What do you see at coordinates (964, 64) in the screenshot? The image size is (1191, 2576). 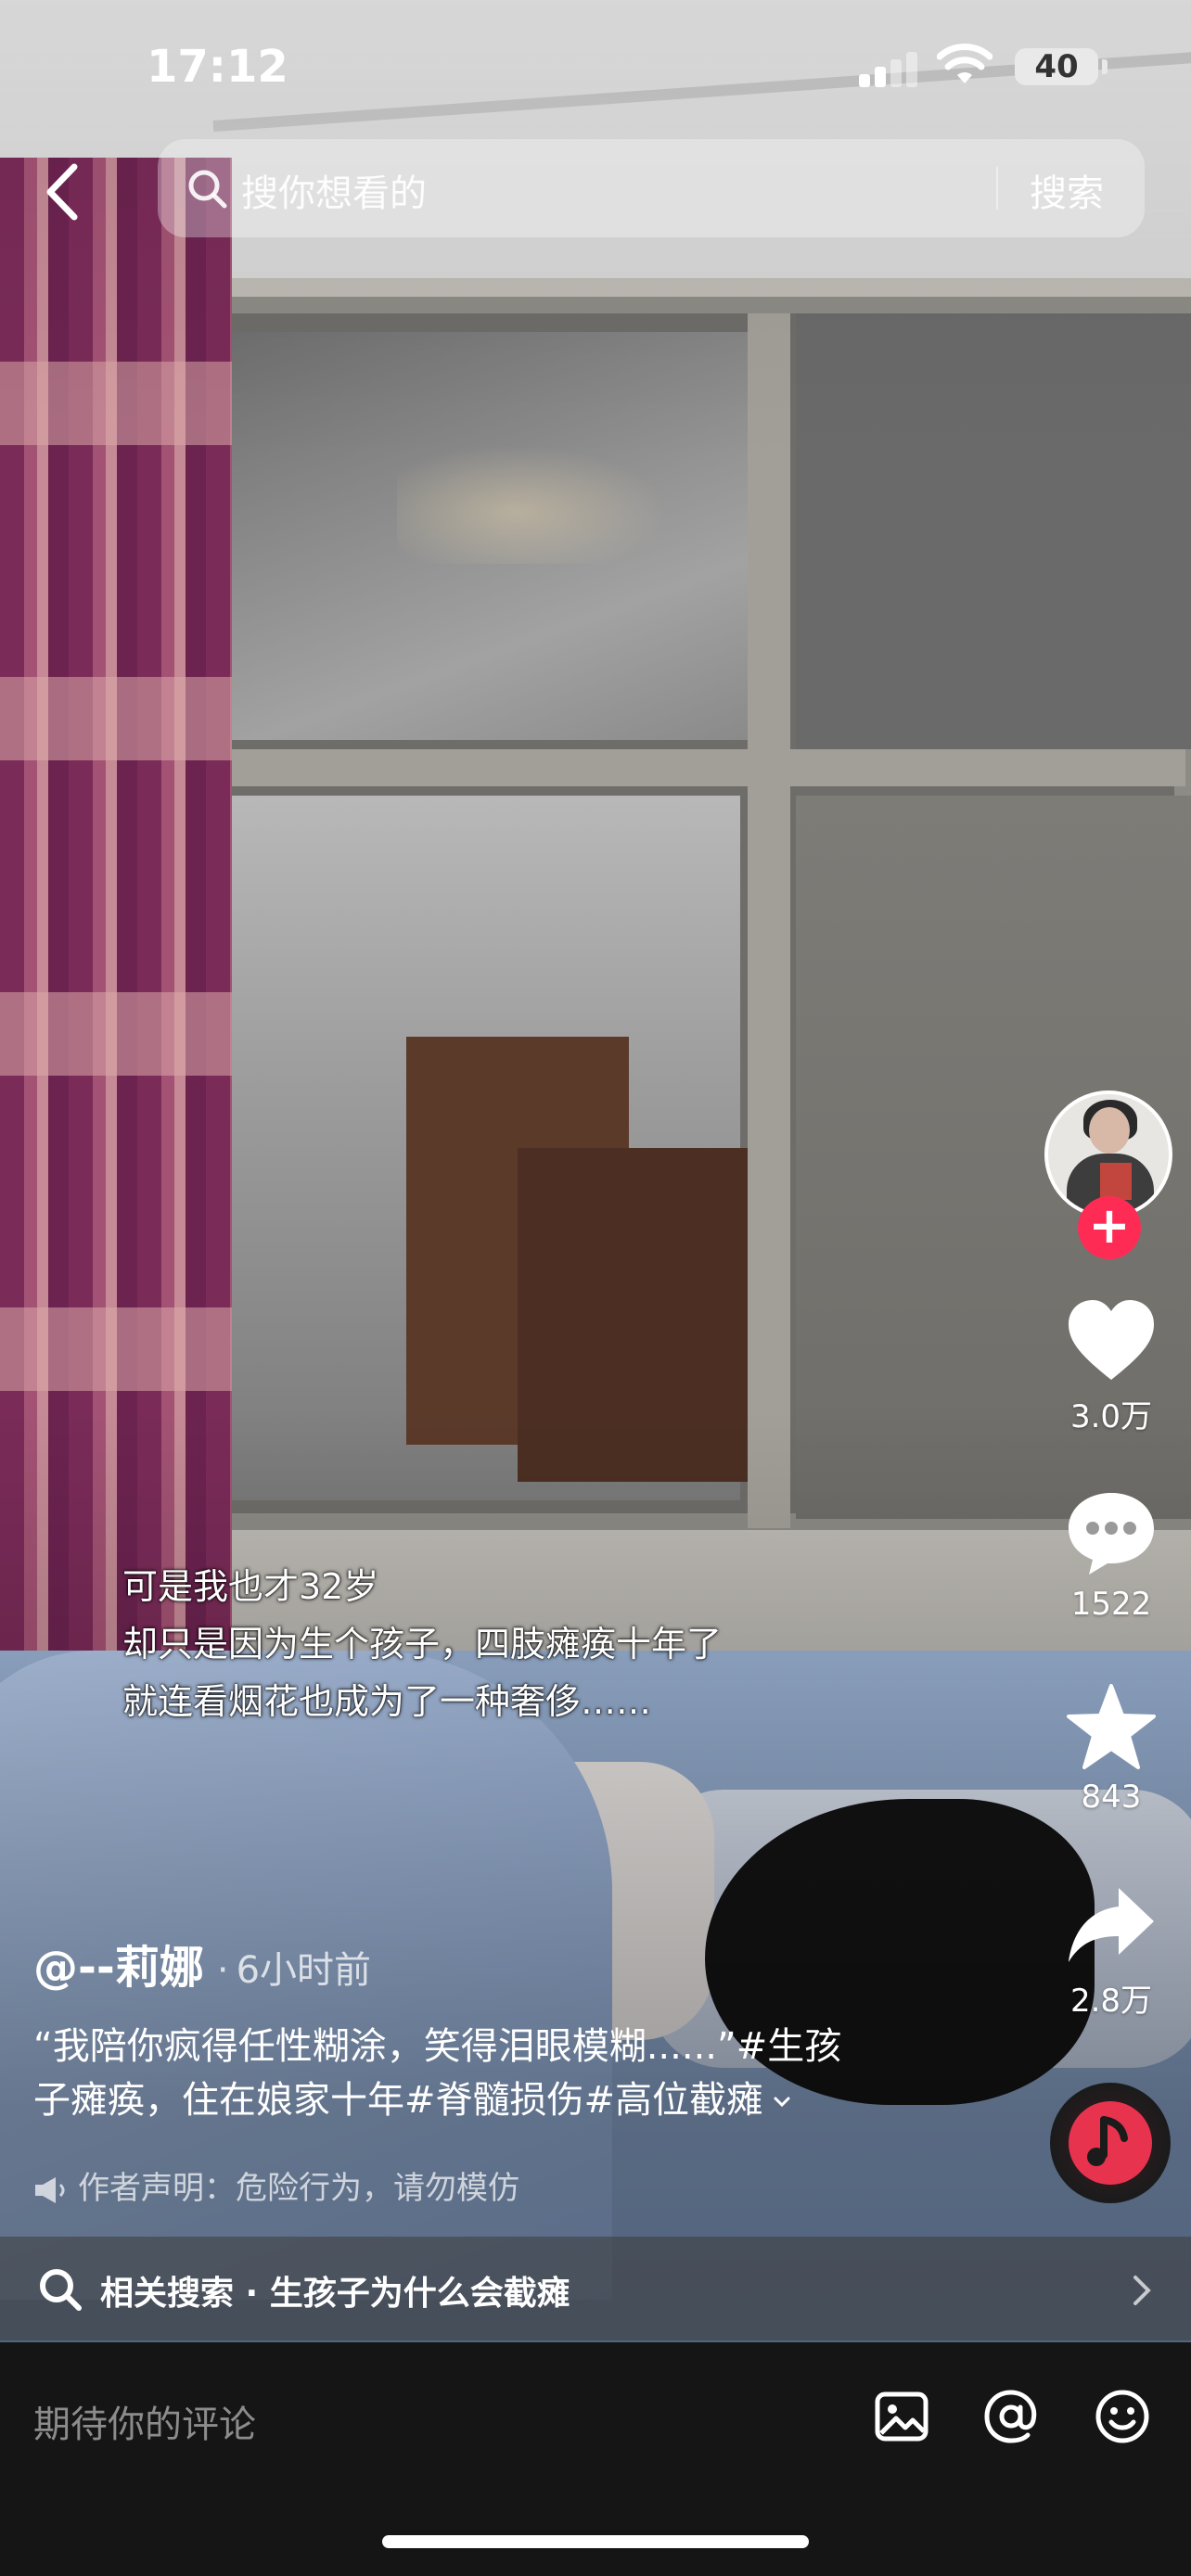 I see `wifi-icon` at bounding box center [964, 64].